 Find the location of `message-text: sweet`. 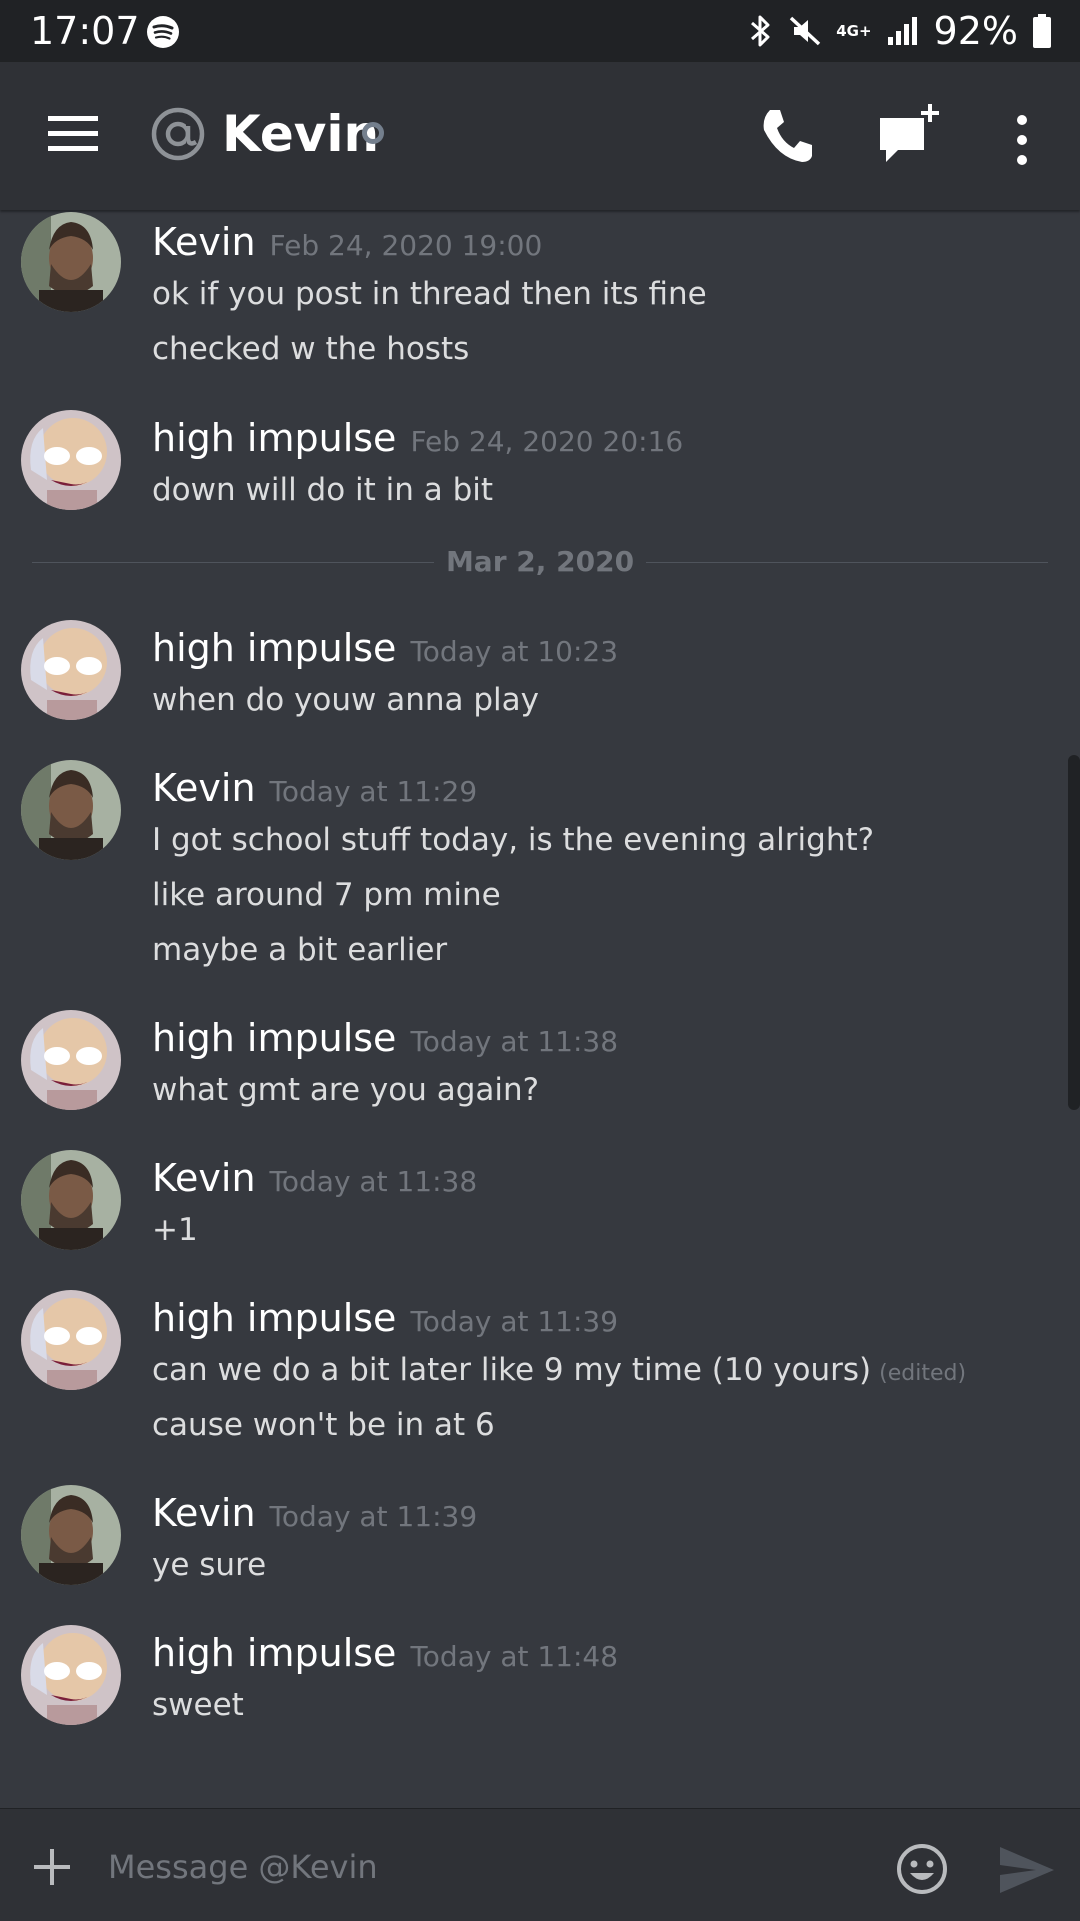

message-text: sweet is located at coordinates (198, 1705).